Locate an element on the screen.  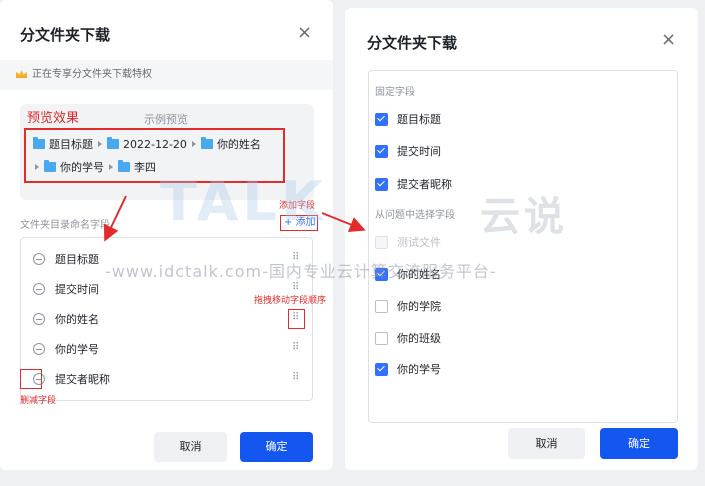
privilege-bar: 正在专享分文件夹下载特权 is located at coordinates (166, 75).